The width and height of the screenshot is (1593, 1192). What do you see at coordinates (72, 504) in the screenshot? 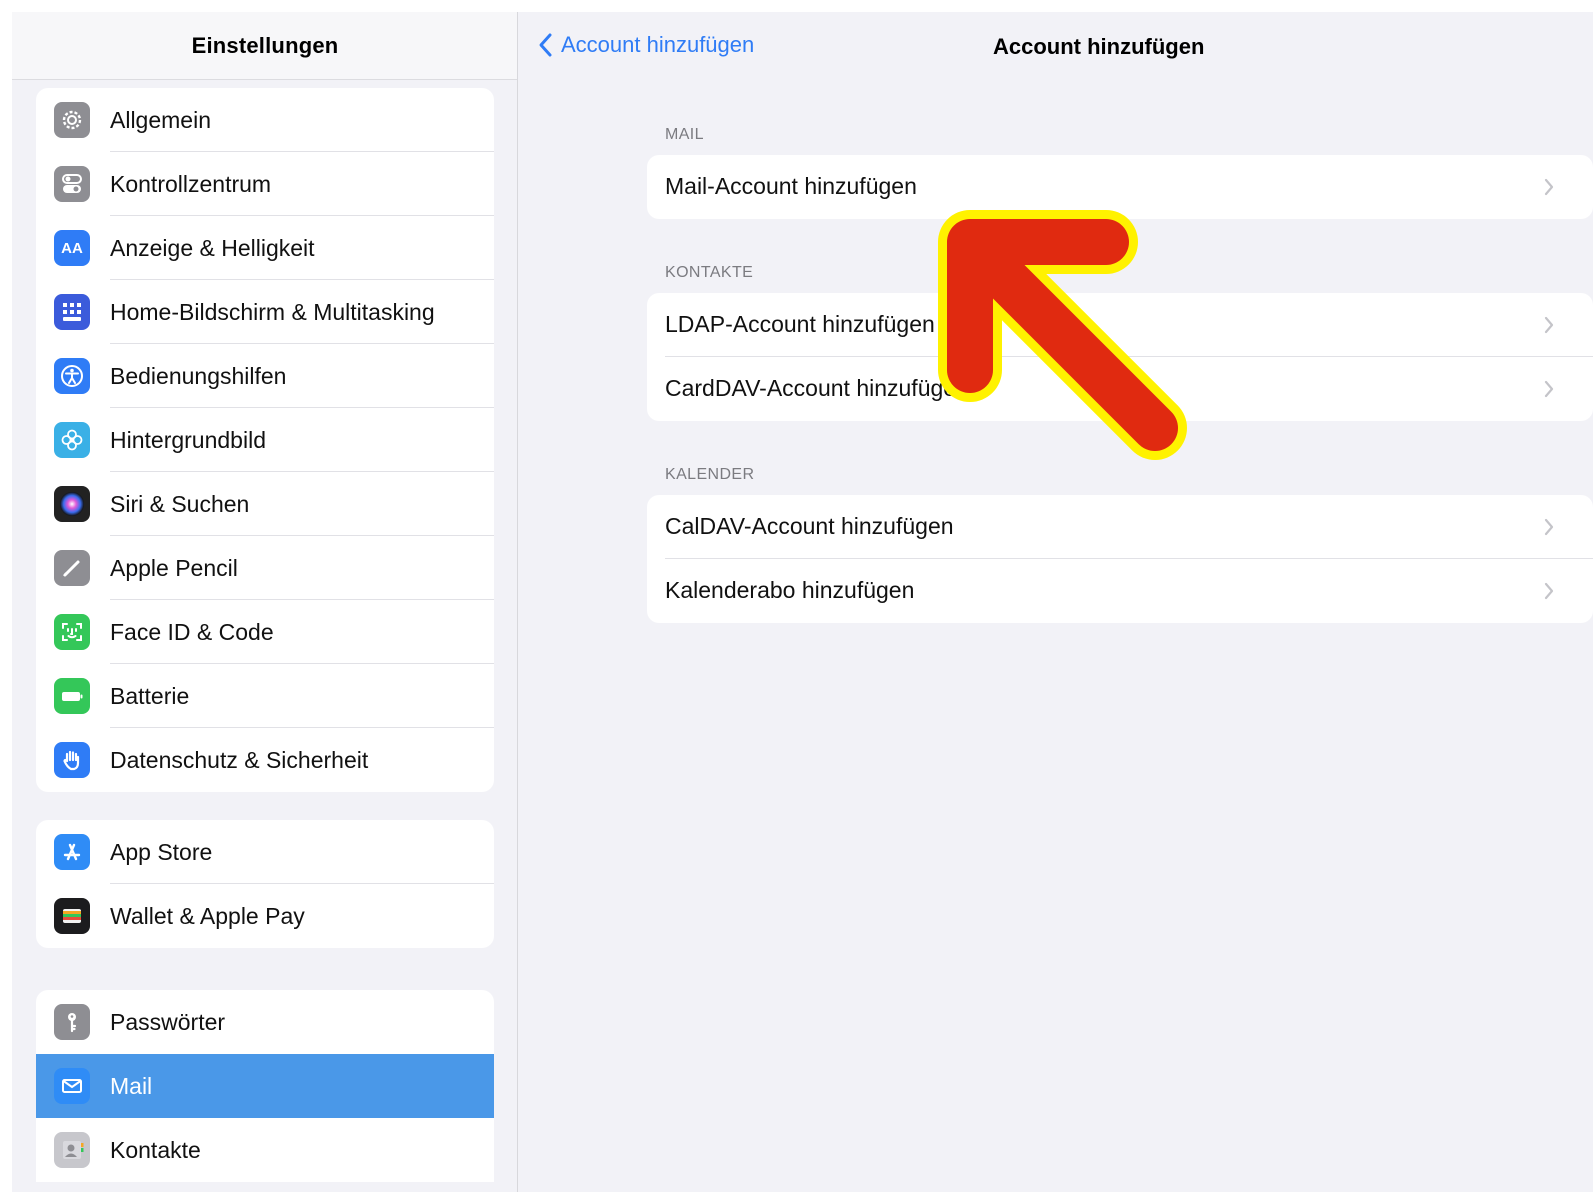
I see `siri-icon` at bounding box center [72, 504].